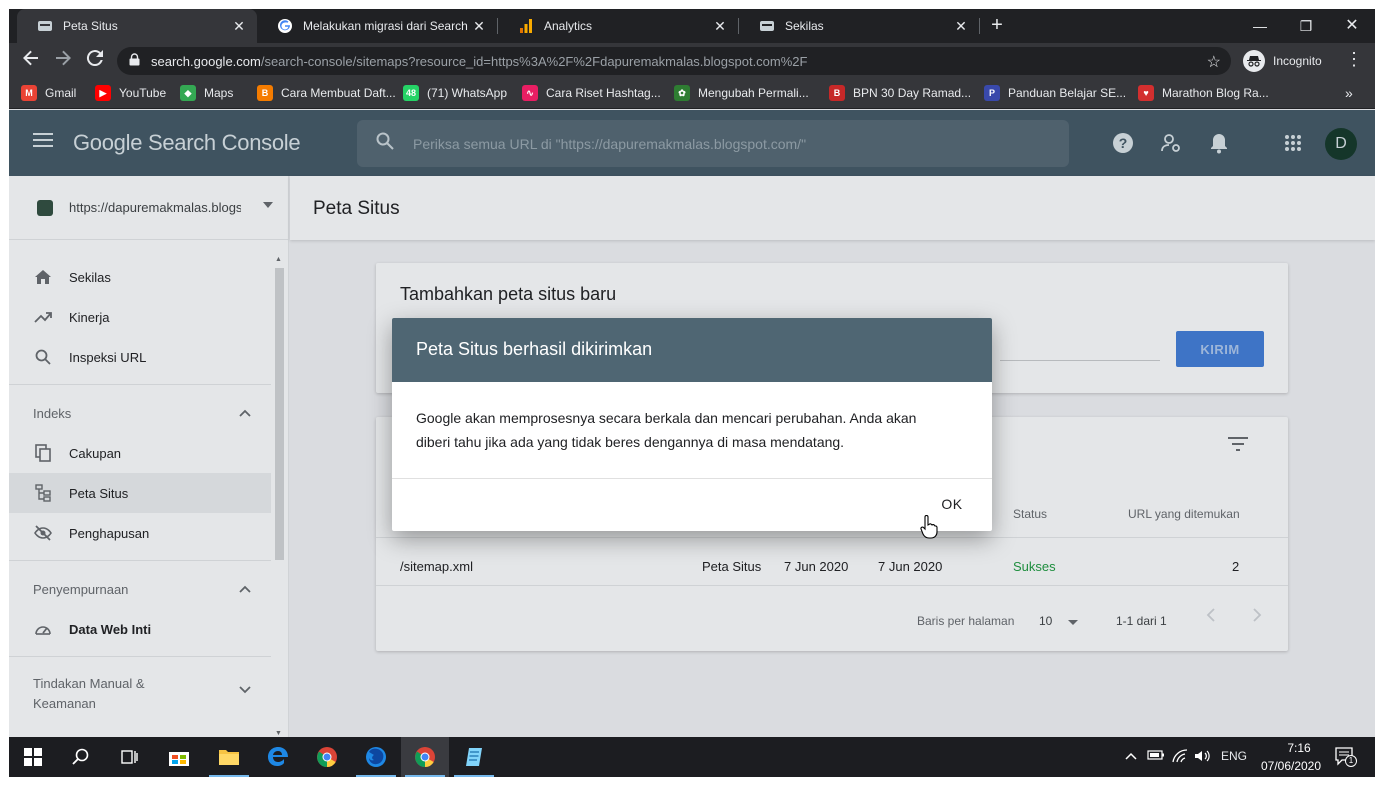  I want to click on scroll-up-icon: ▲, so click(278, 259).